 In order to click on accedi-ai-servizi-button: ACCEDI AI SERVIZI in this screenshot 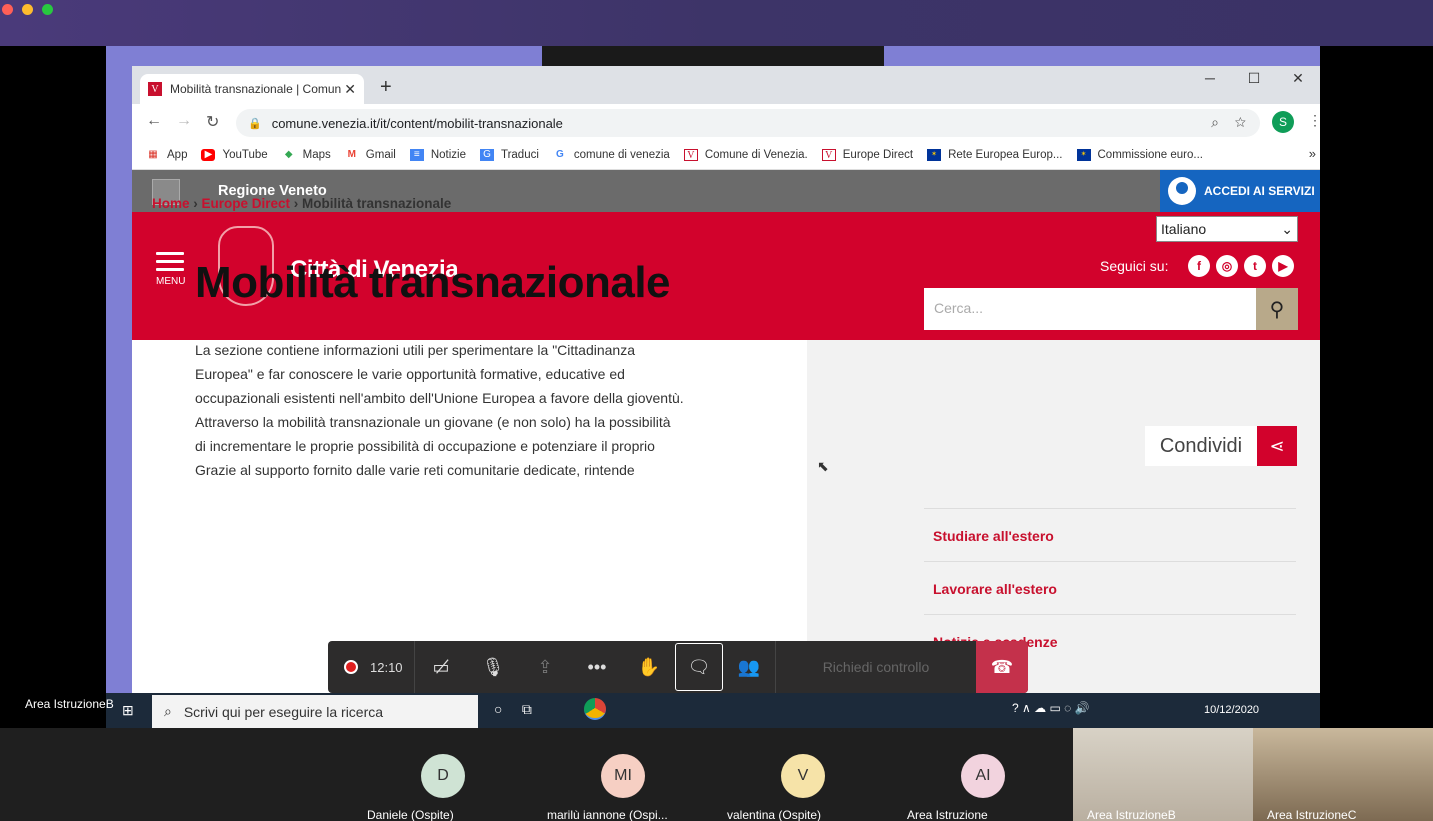, I will do `click(1240, 191)`.